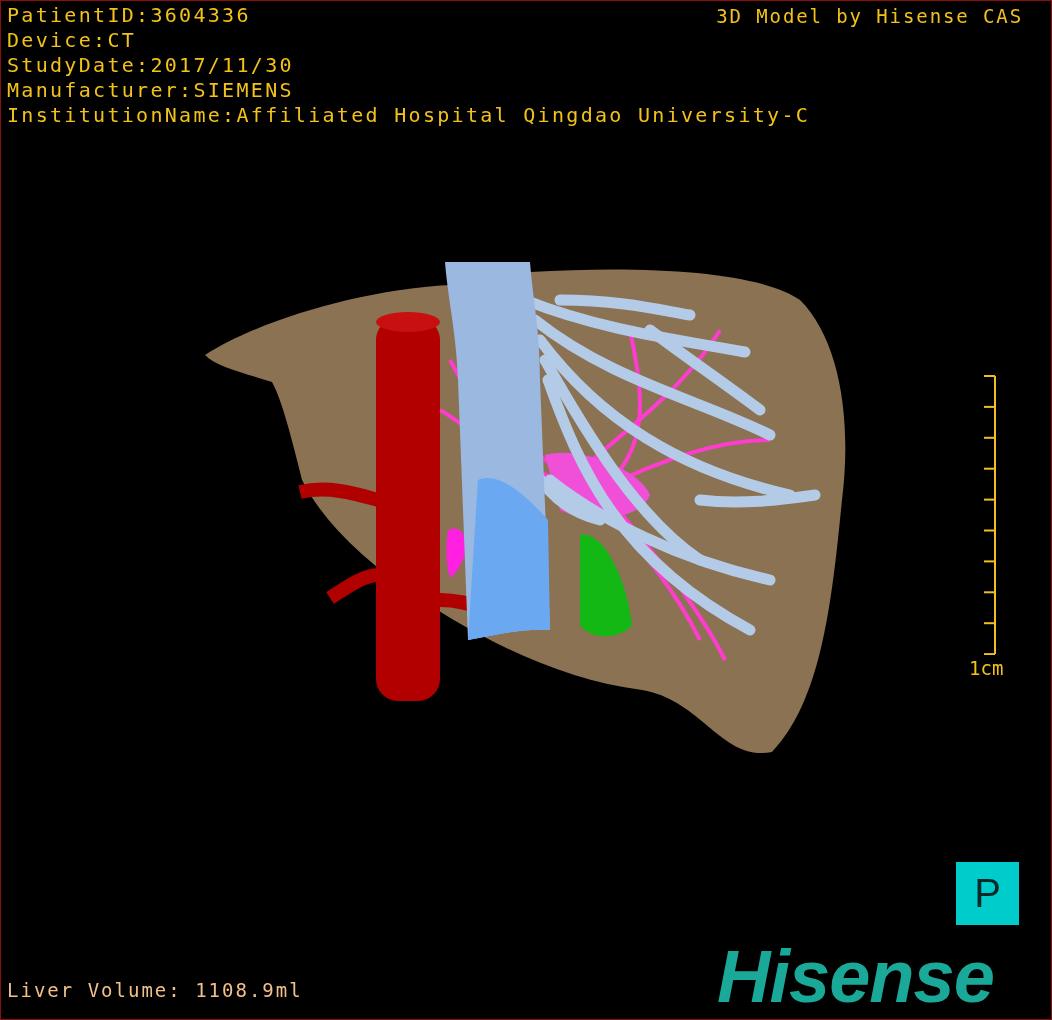  I want to click on credit-text: 3D Model by Hisense CAS, so click(869, 16).